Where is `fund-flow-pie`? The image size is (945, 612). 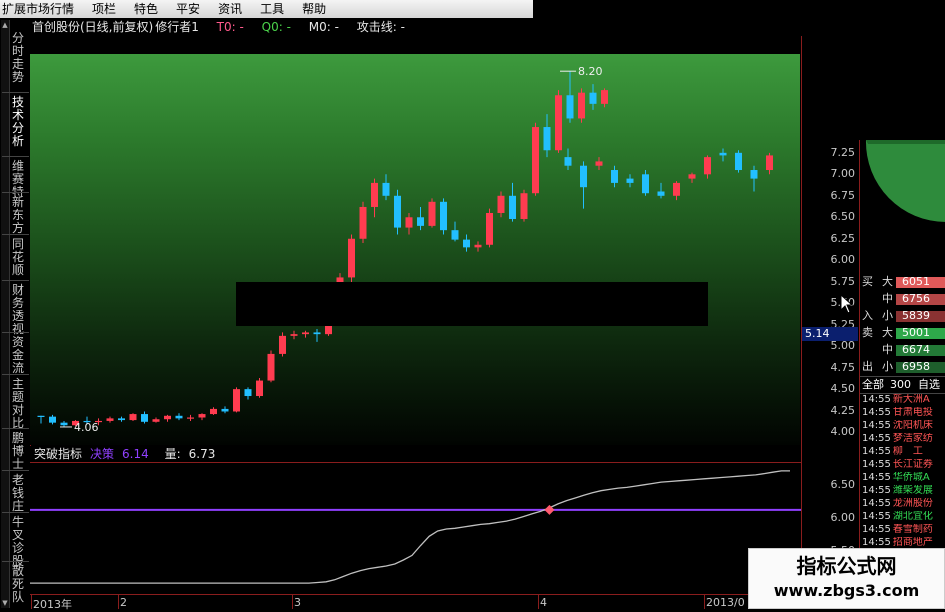 fund-flow-pie is located at coordinates (905, 181).